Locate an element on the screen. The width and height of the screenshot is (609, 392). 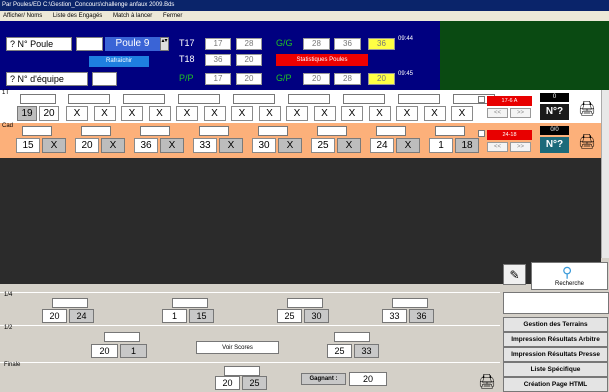
semi-2-box is located at coordinates (352, 337).